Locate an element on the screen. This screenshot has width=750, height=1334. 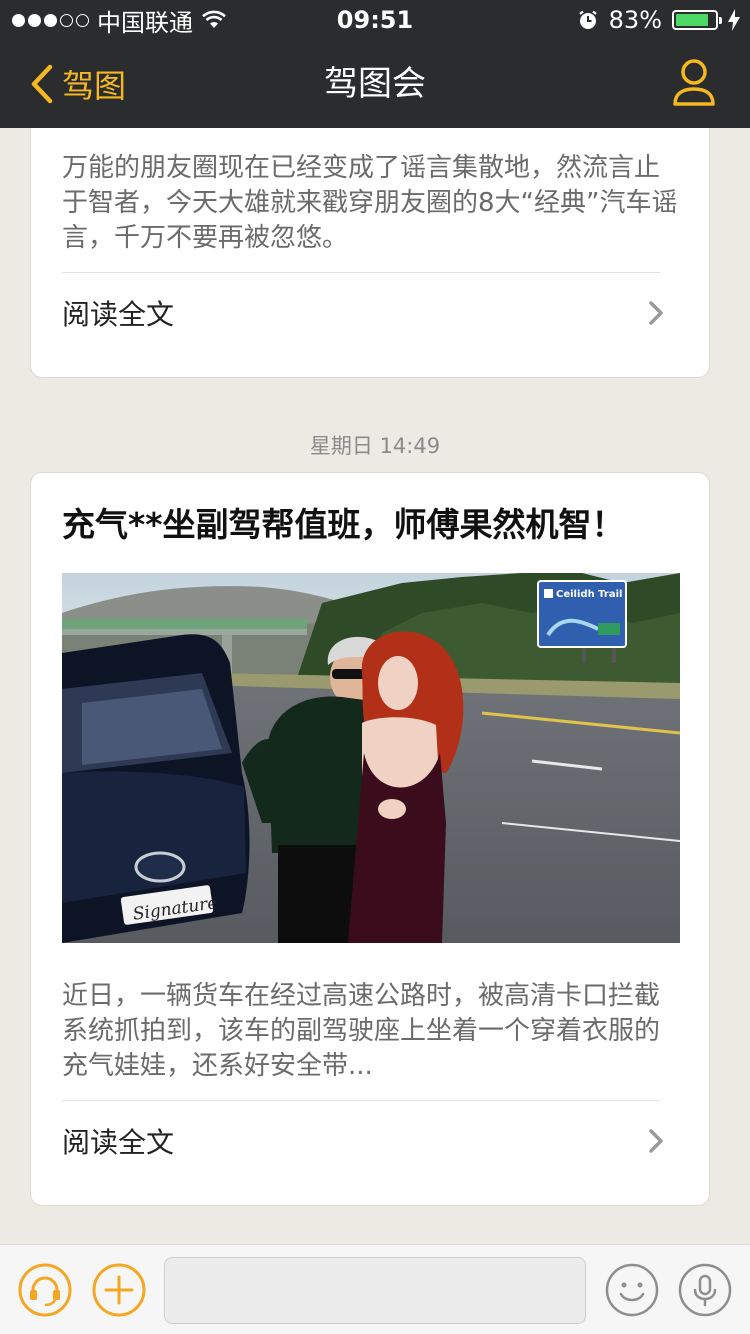
alarm-clock-icon is located at coordinates (587, 19).